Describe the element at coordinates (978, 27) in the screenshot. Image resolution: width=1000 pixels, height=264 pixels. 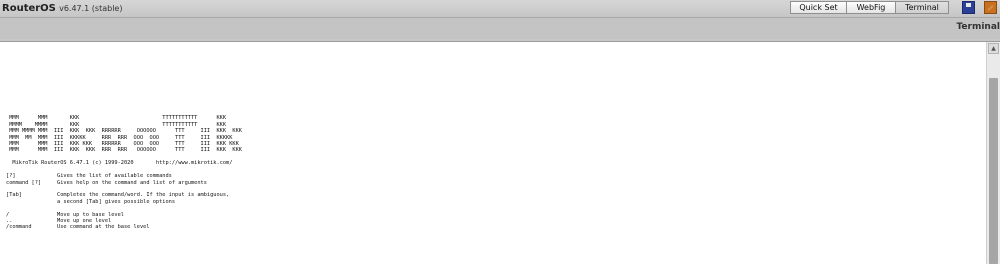
I see `section-title: Terminal` at that location.